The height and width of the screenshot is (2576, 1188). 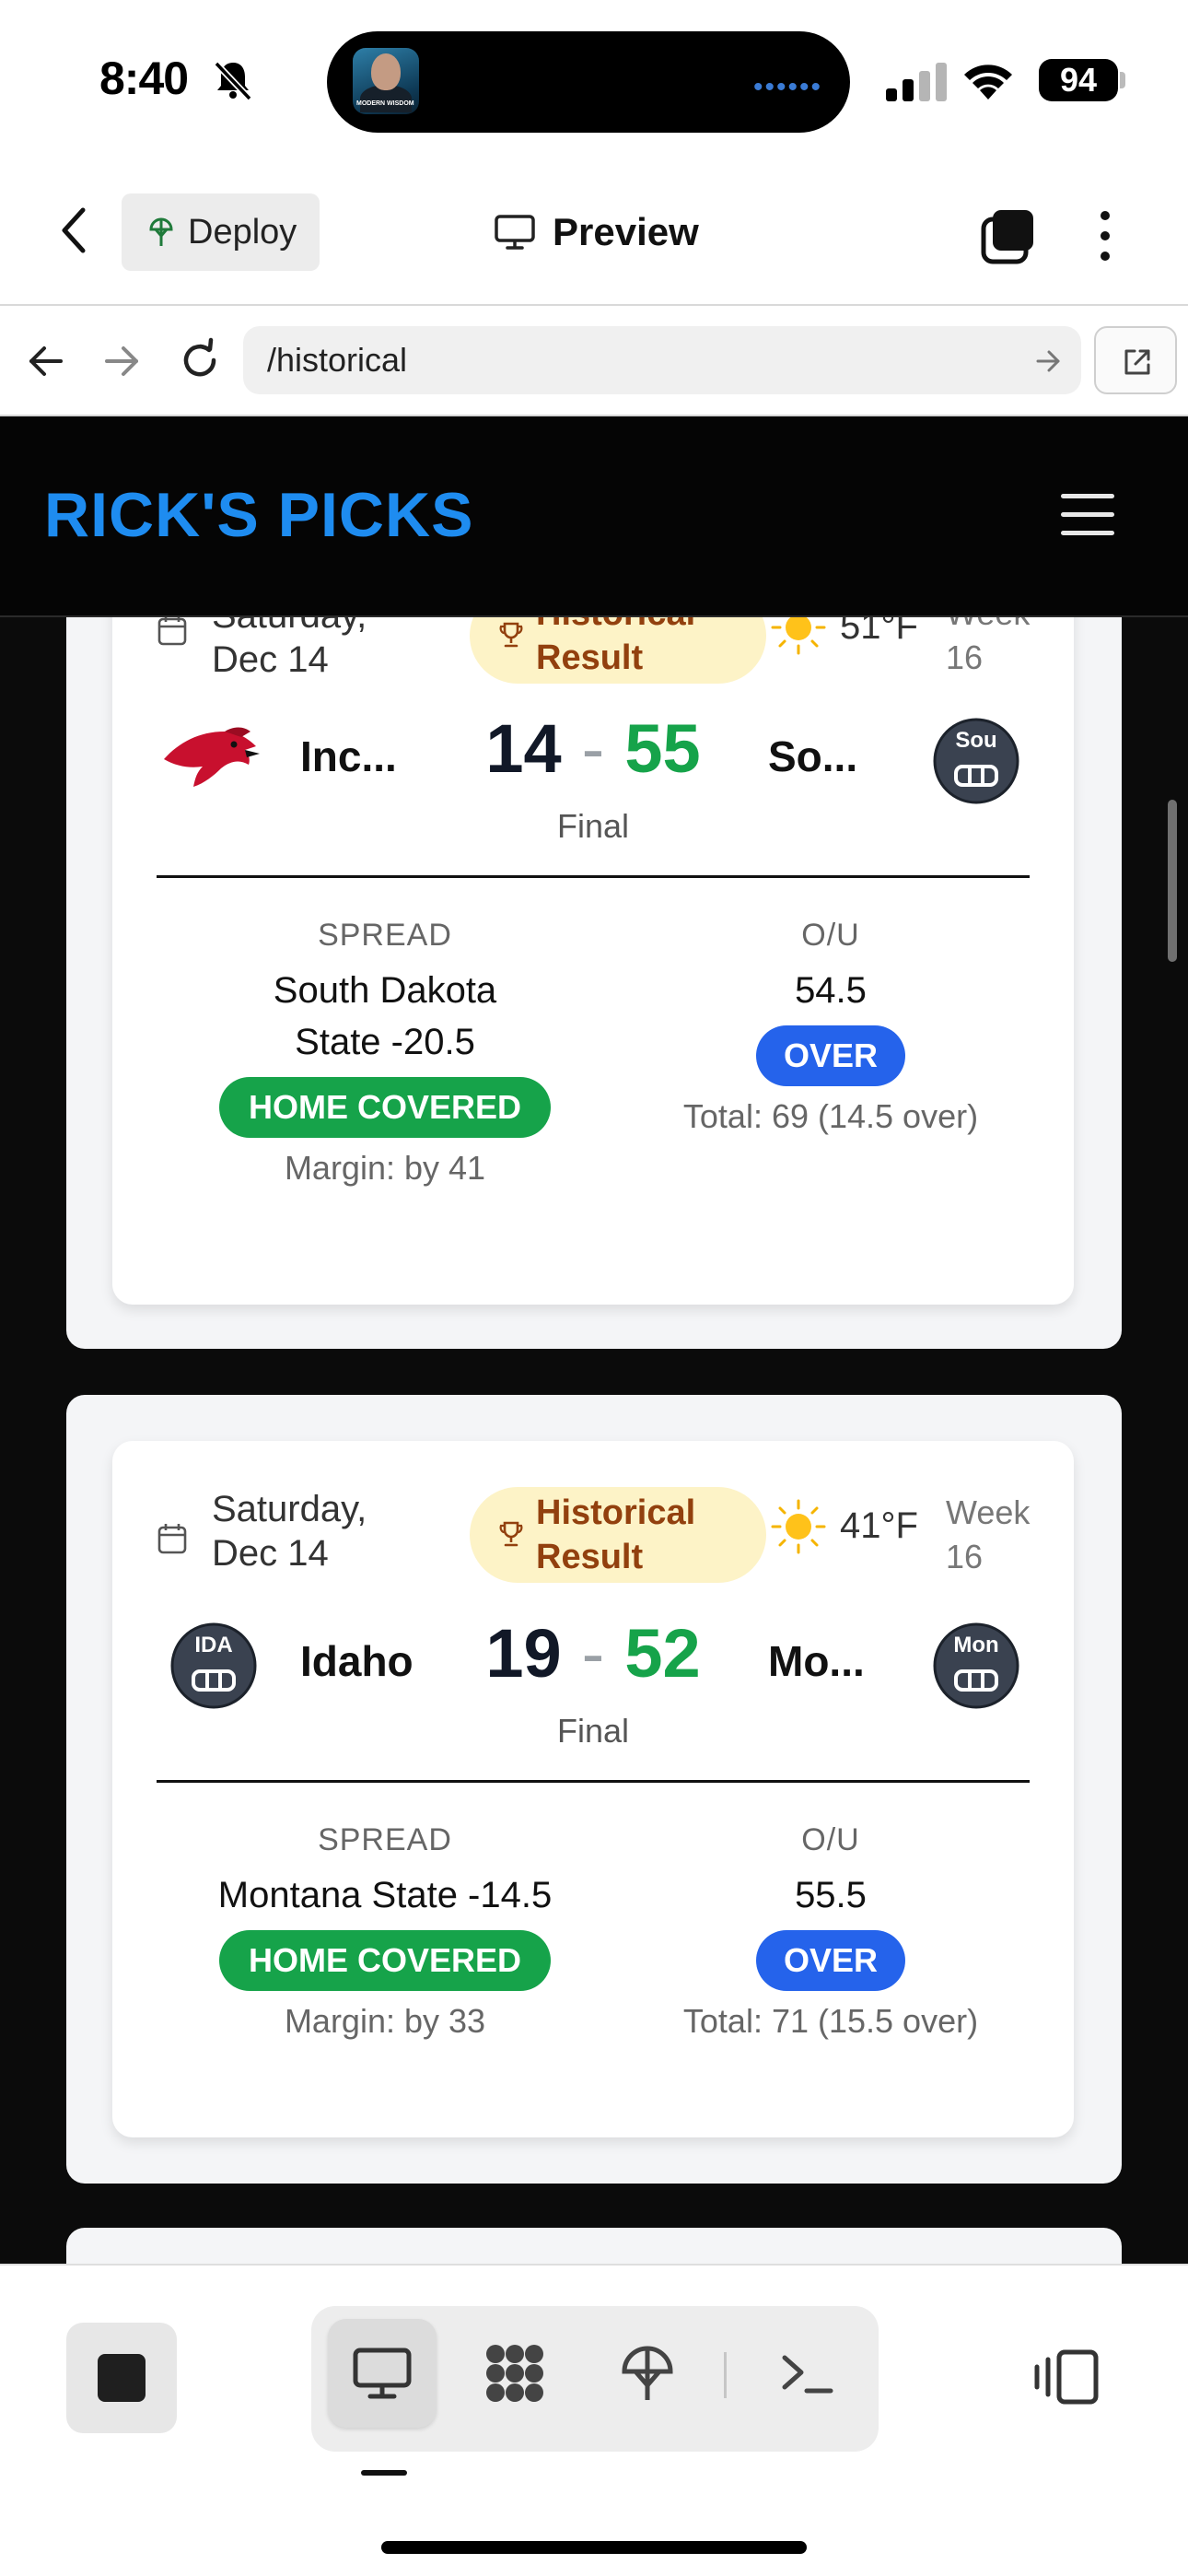 I want to click on more-options-icon, so click(x=1105, y=235).